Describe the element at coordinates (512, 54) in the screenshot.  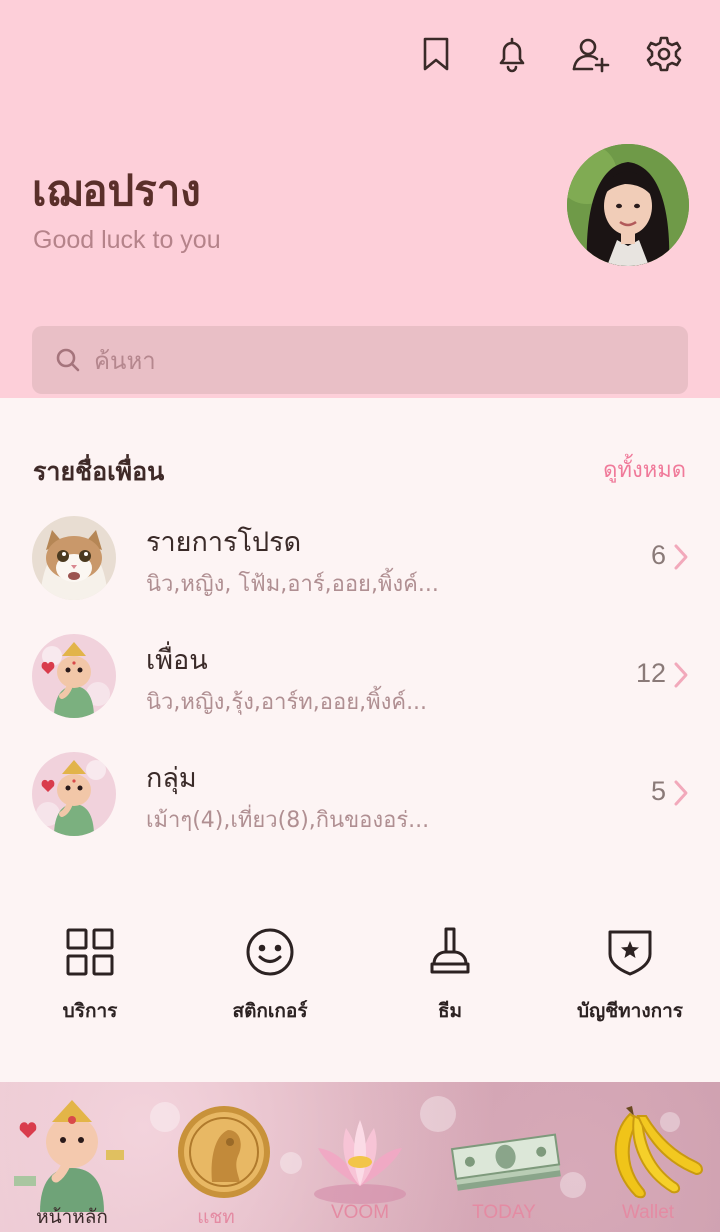
I see `bell-icon` at that location.